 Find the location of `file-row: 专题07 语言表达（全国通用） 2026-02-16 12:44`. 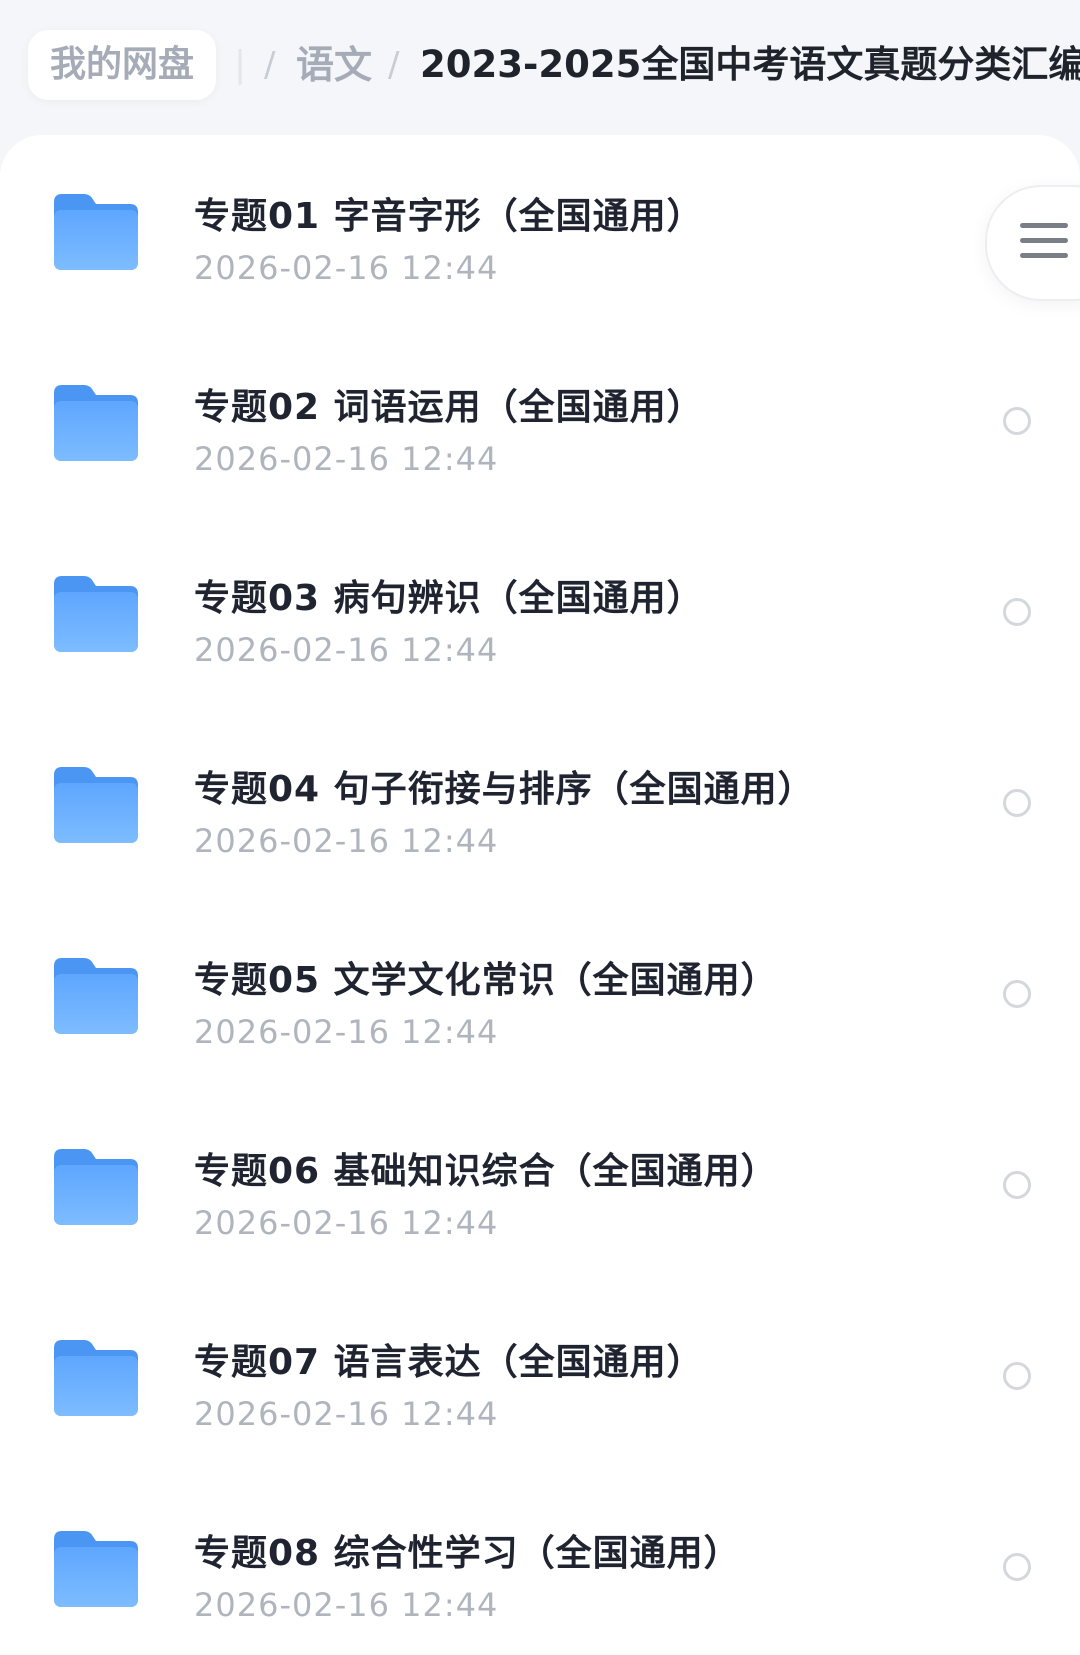

file-row: 专题07 语言表达（全国通用） 2026-02-16 12:44 is located at coordinates (540, 1376).